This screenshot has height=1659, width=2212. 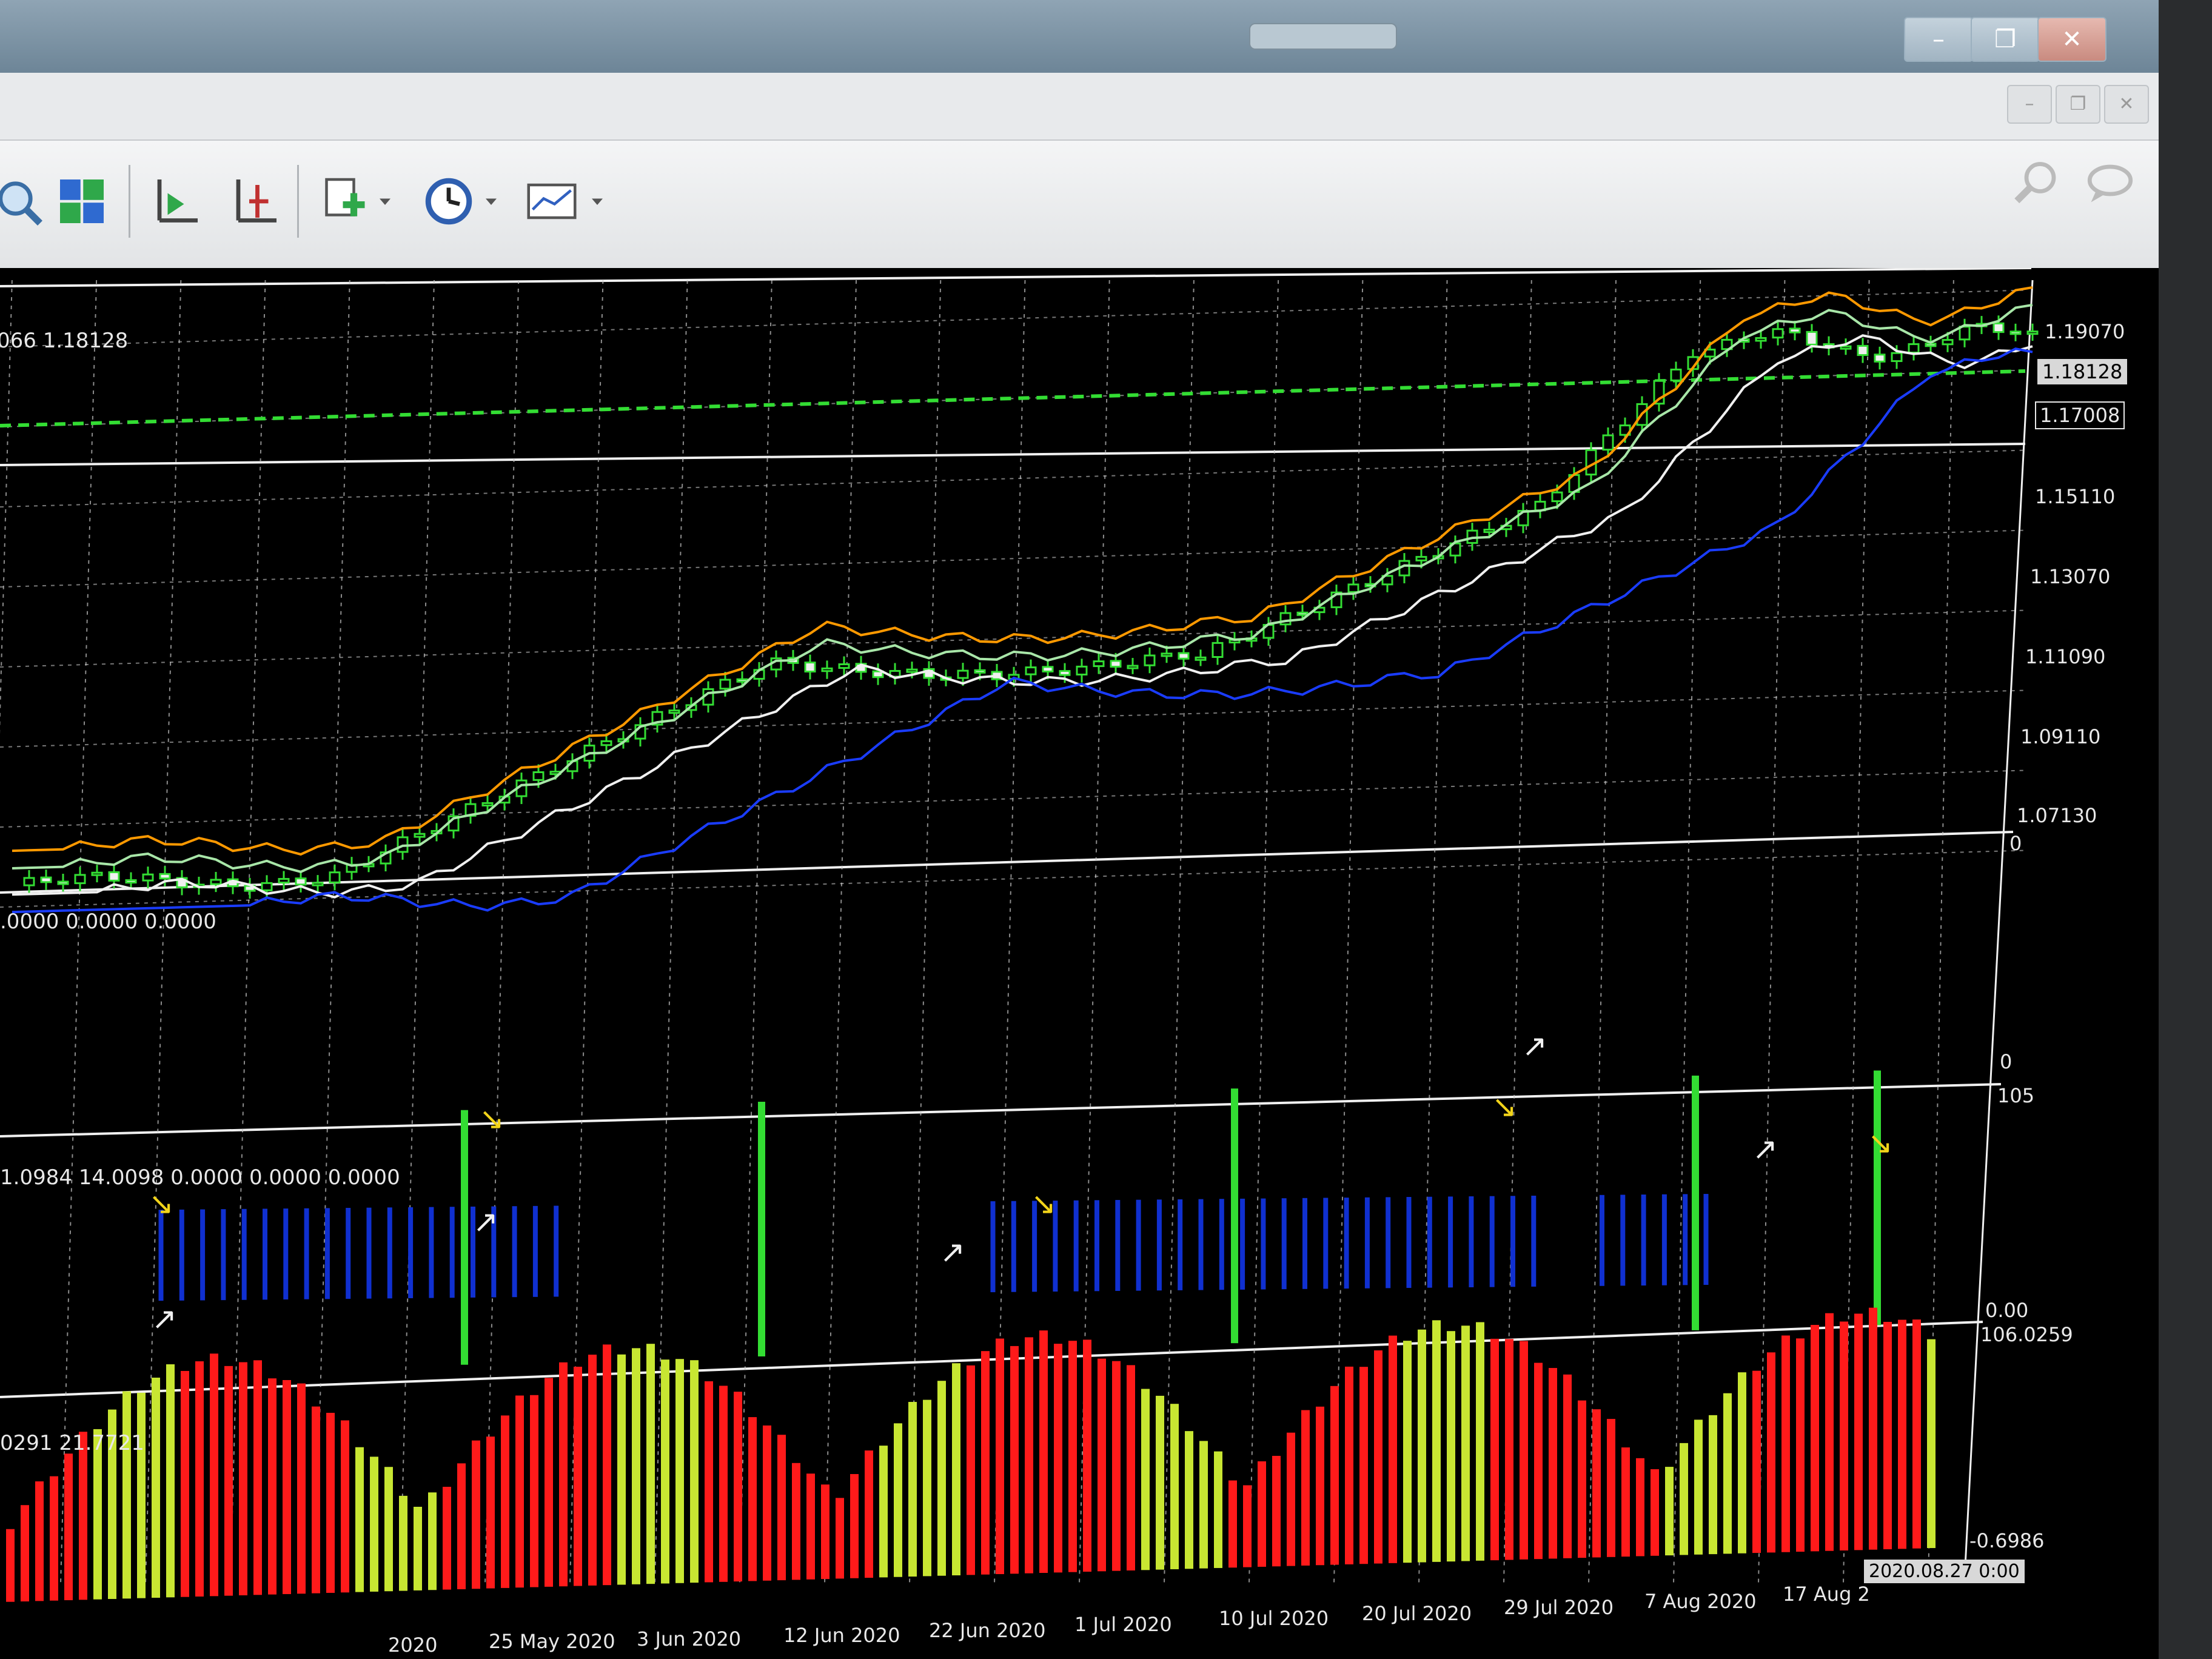 What do you see at coordinates (2085, 331) in the screenshot?
I see `price-label: 1.19070` at bounding box center [2085, 331].